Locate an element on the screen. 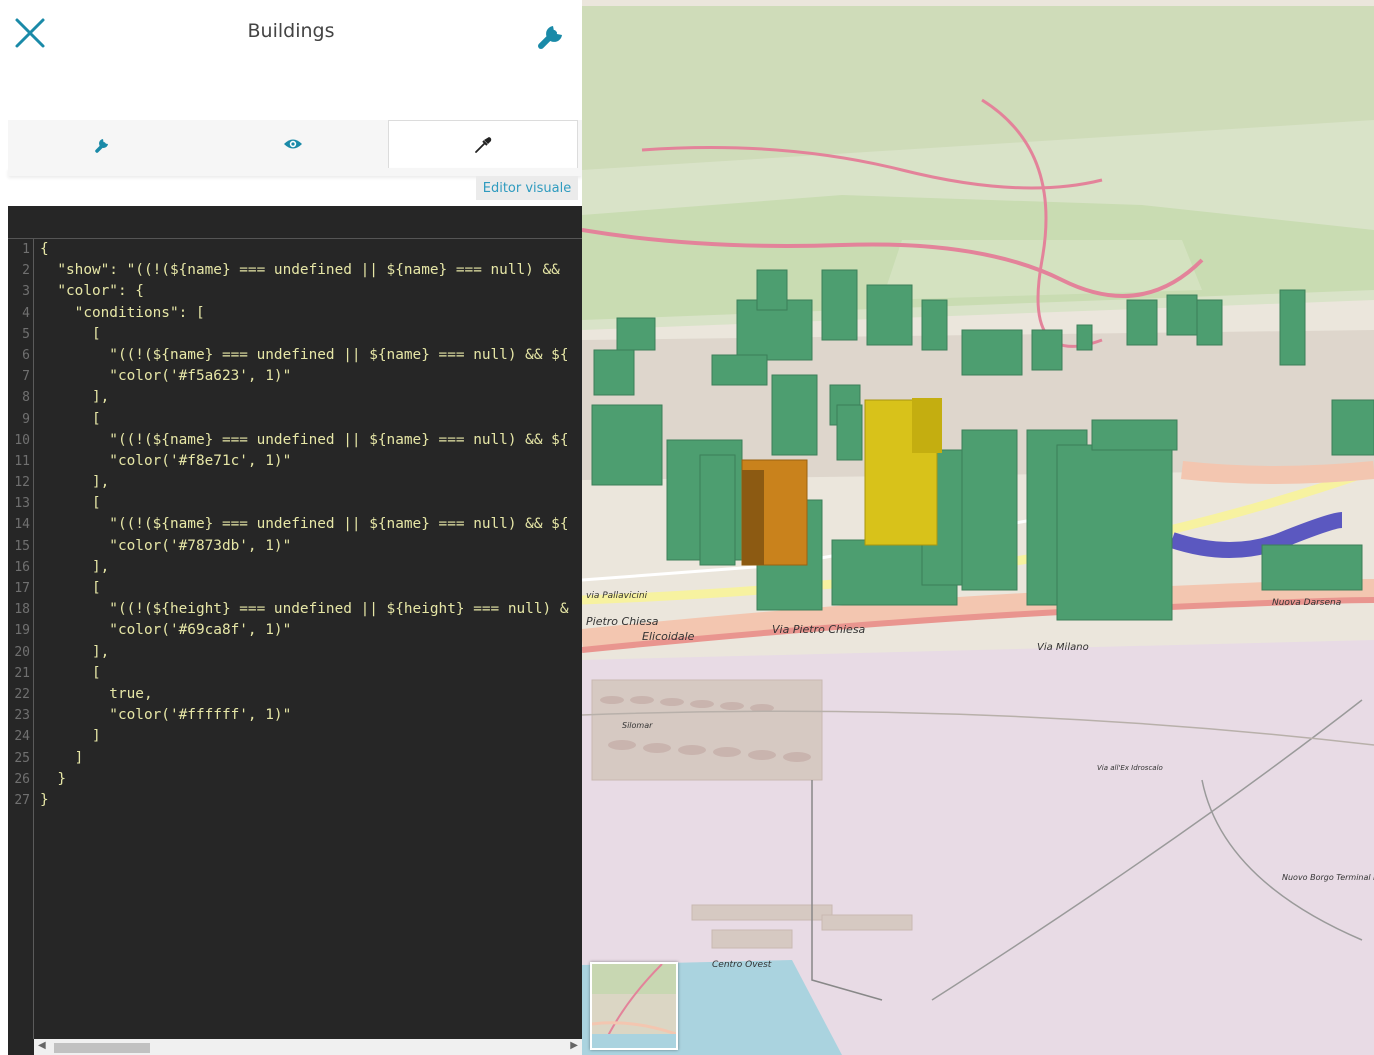 The width and height of the screenshot is (1374, 1055). code-line: 21 [ is located at coordinates (295, 673).